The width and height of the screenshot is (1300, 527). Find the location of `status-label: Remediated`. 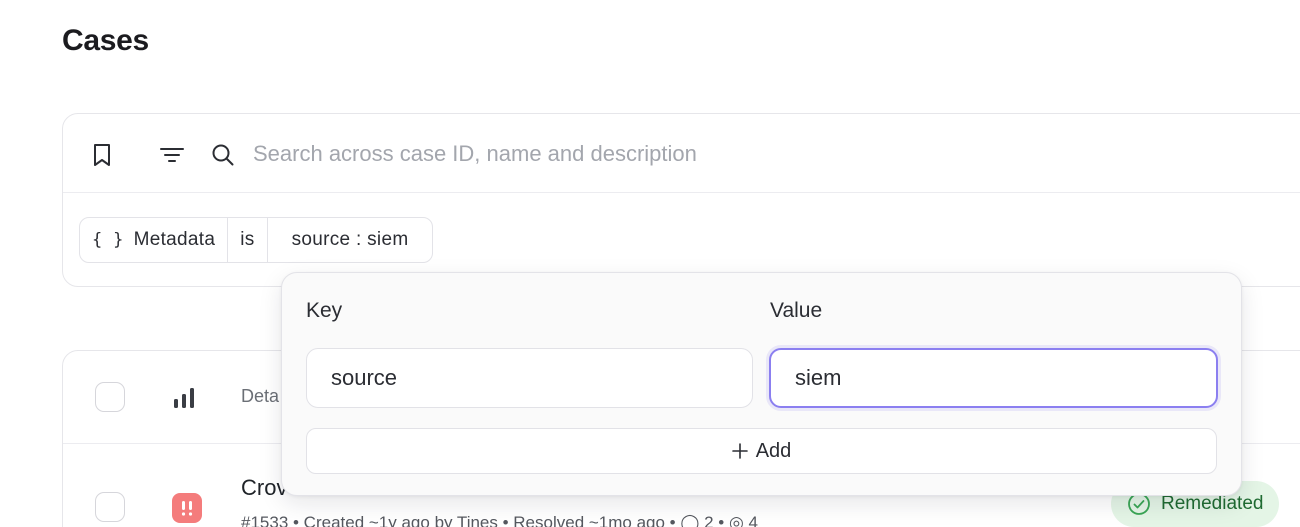

status-label: Remediated is located at coordinates (1212, 503).